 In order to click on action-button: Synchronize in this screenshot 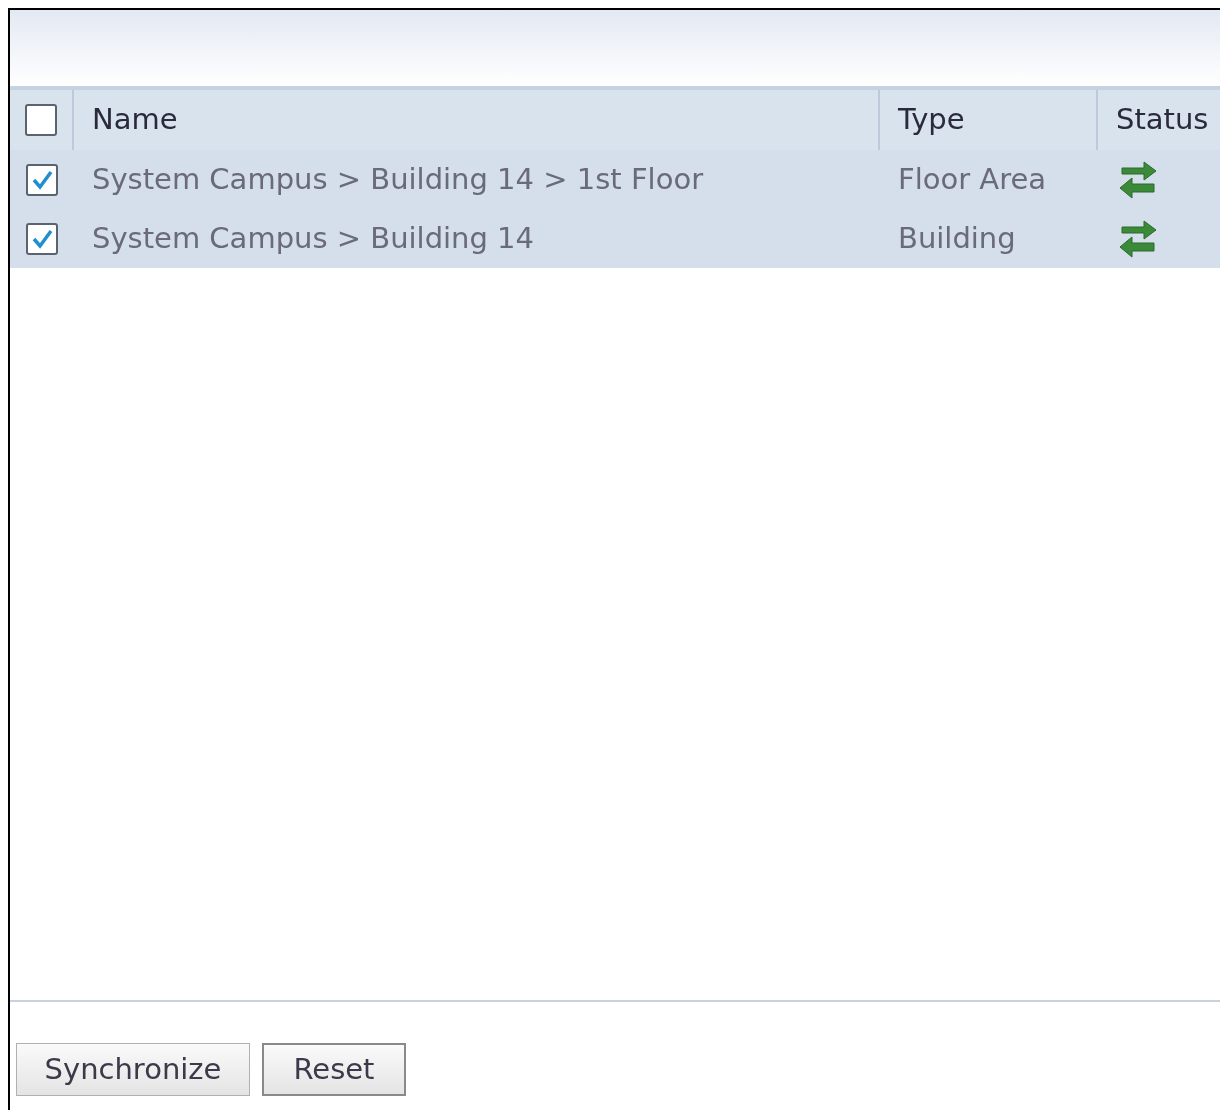, I will do `click(133, 1069)`.